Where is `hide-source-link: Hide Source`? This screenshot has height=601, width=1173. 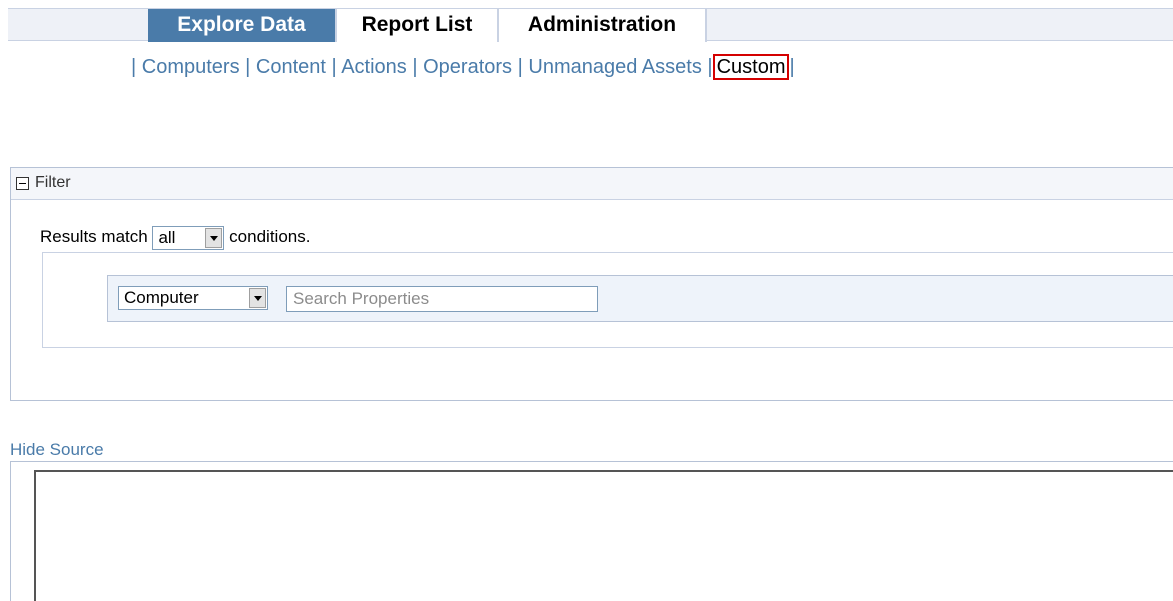 hide-source-link: Hide Source is located at coordinates (57, 450).